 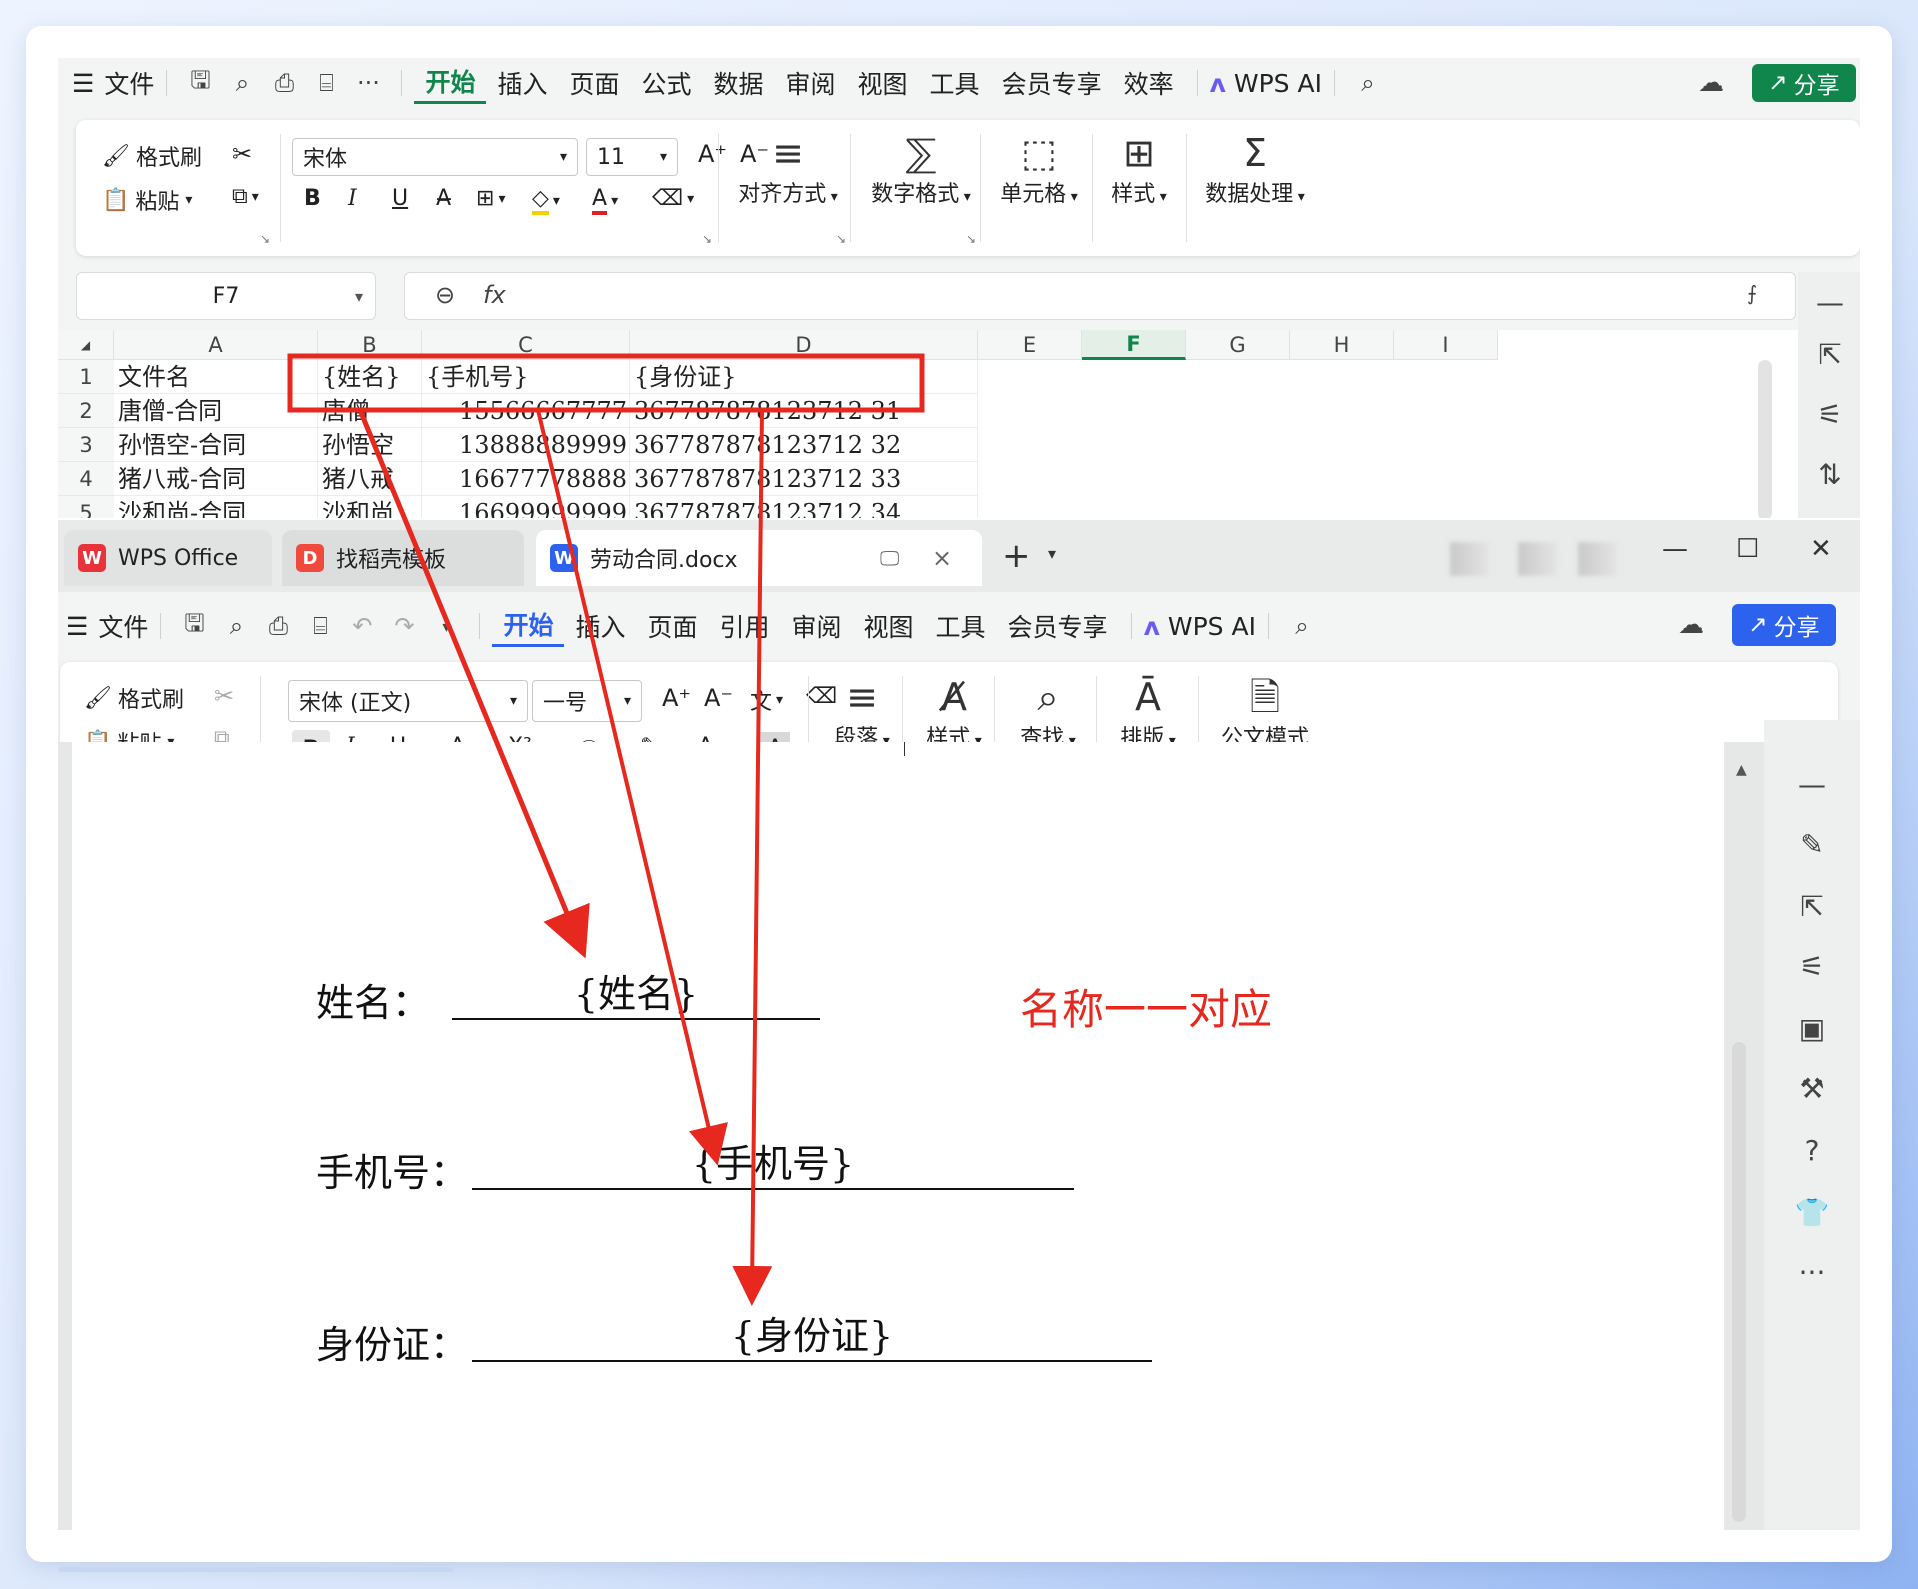 I want to click on cell-a4: 猪八戒-合同, so click(x=216, y=479).